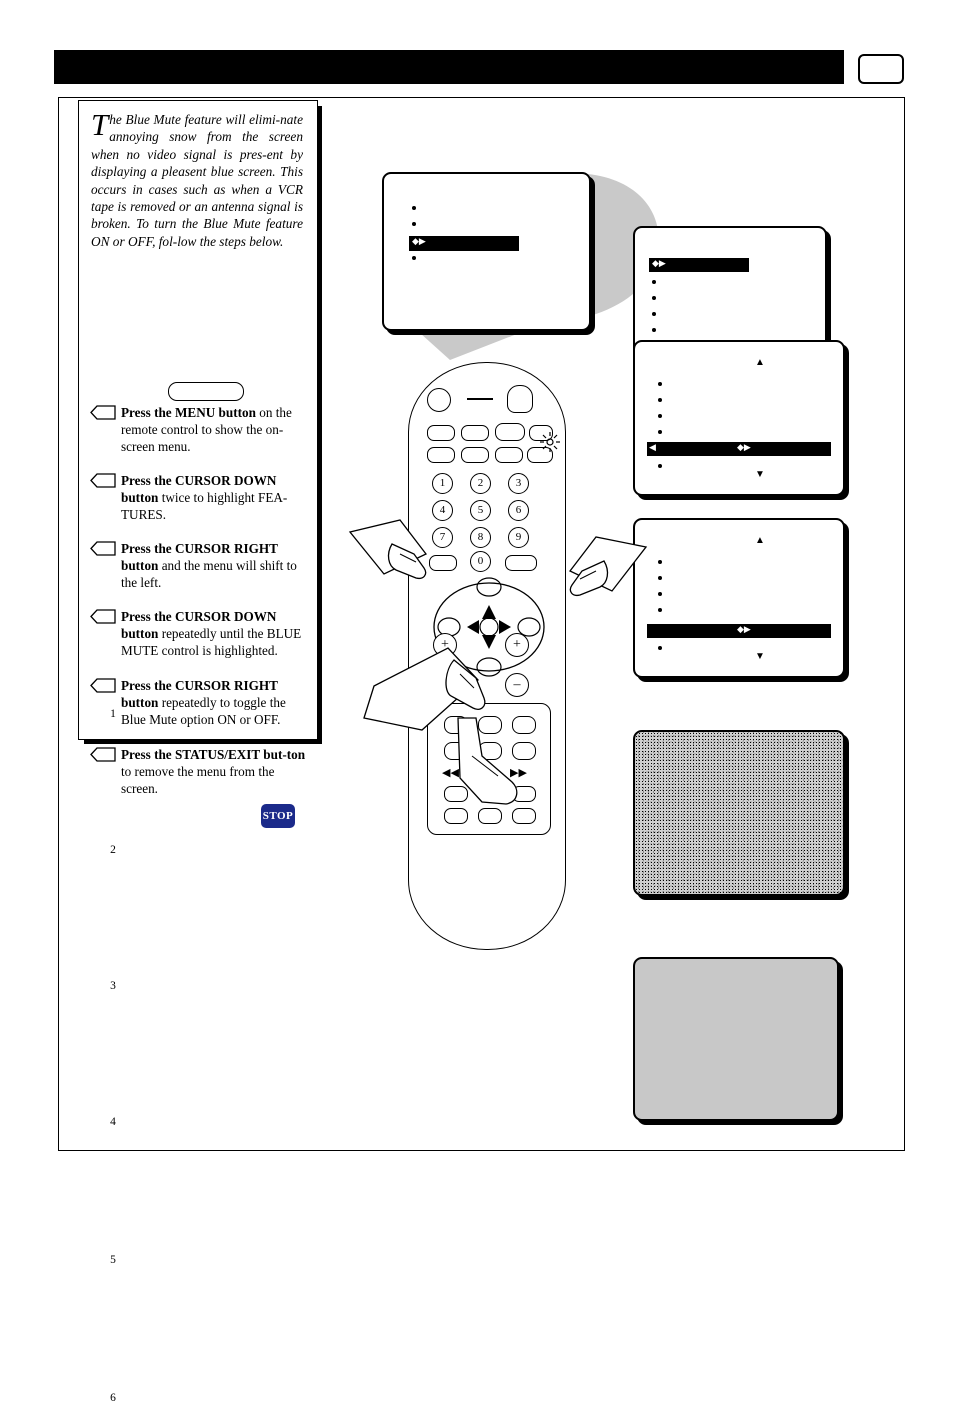 The image size is (954, 1406). Describe the element at coordinates (113, 850) in the screenshot. I see `step-2-number: 2` at that location.